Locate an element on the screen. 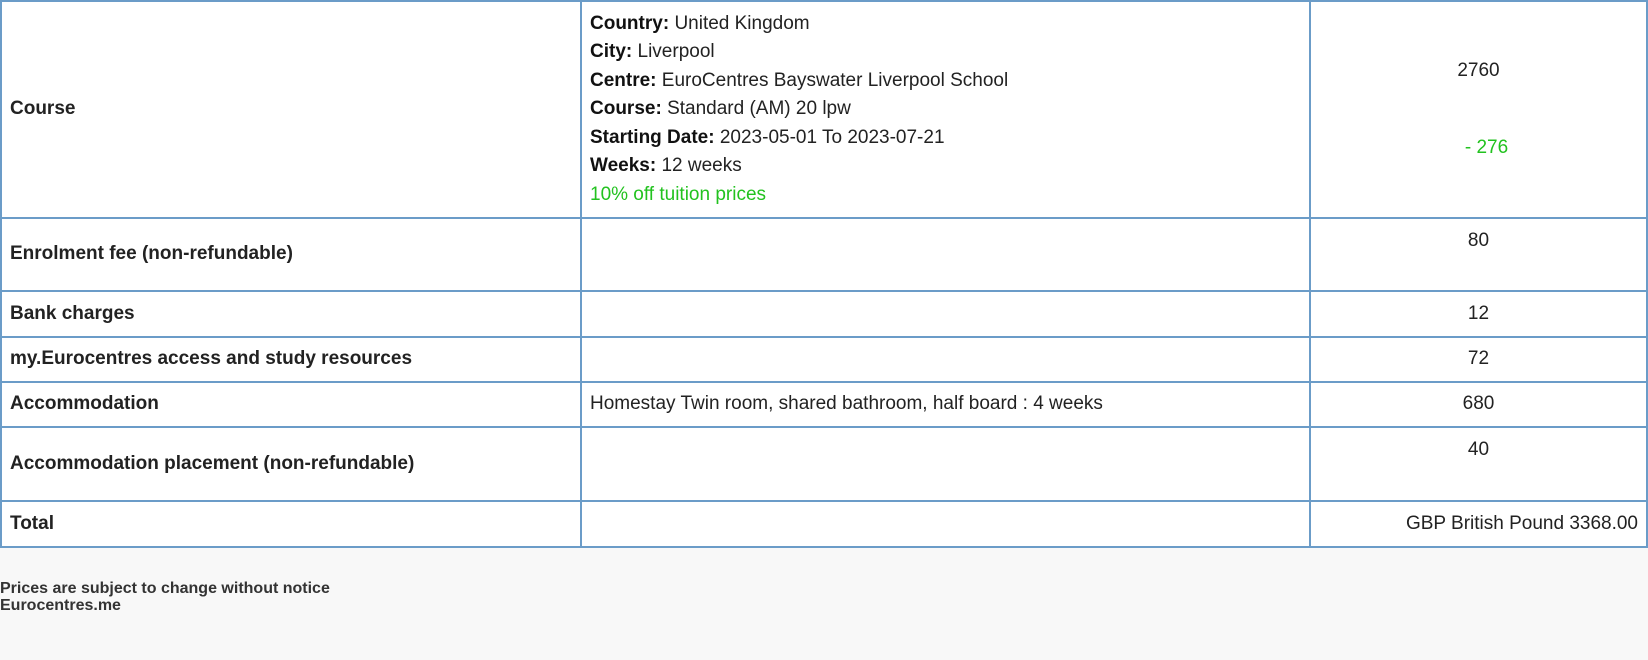  detail-key: Centre: is located at coordinates (623, 80).